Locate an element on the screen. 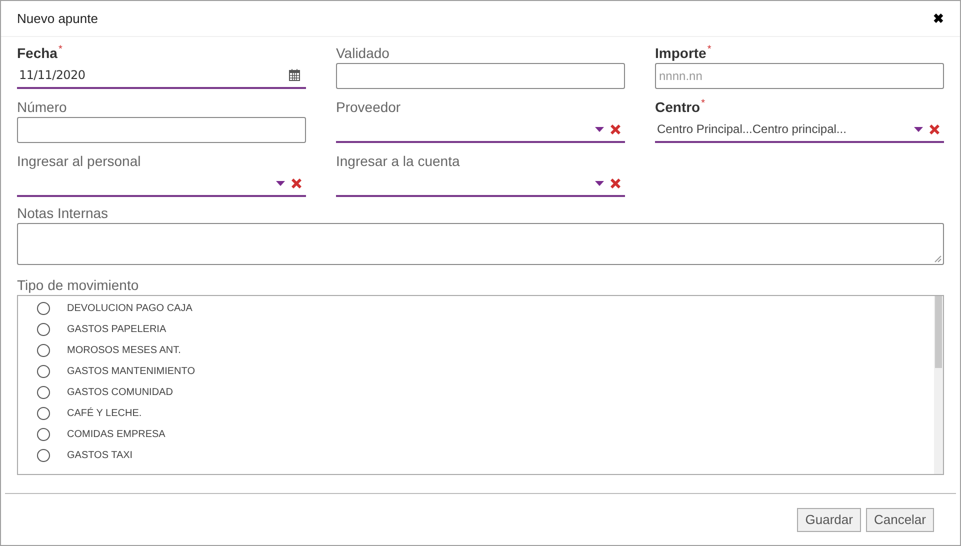 This screenshot has width=961, height=546. window-title: Nuevo apunte is located at coordinates (57, 19).